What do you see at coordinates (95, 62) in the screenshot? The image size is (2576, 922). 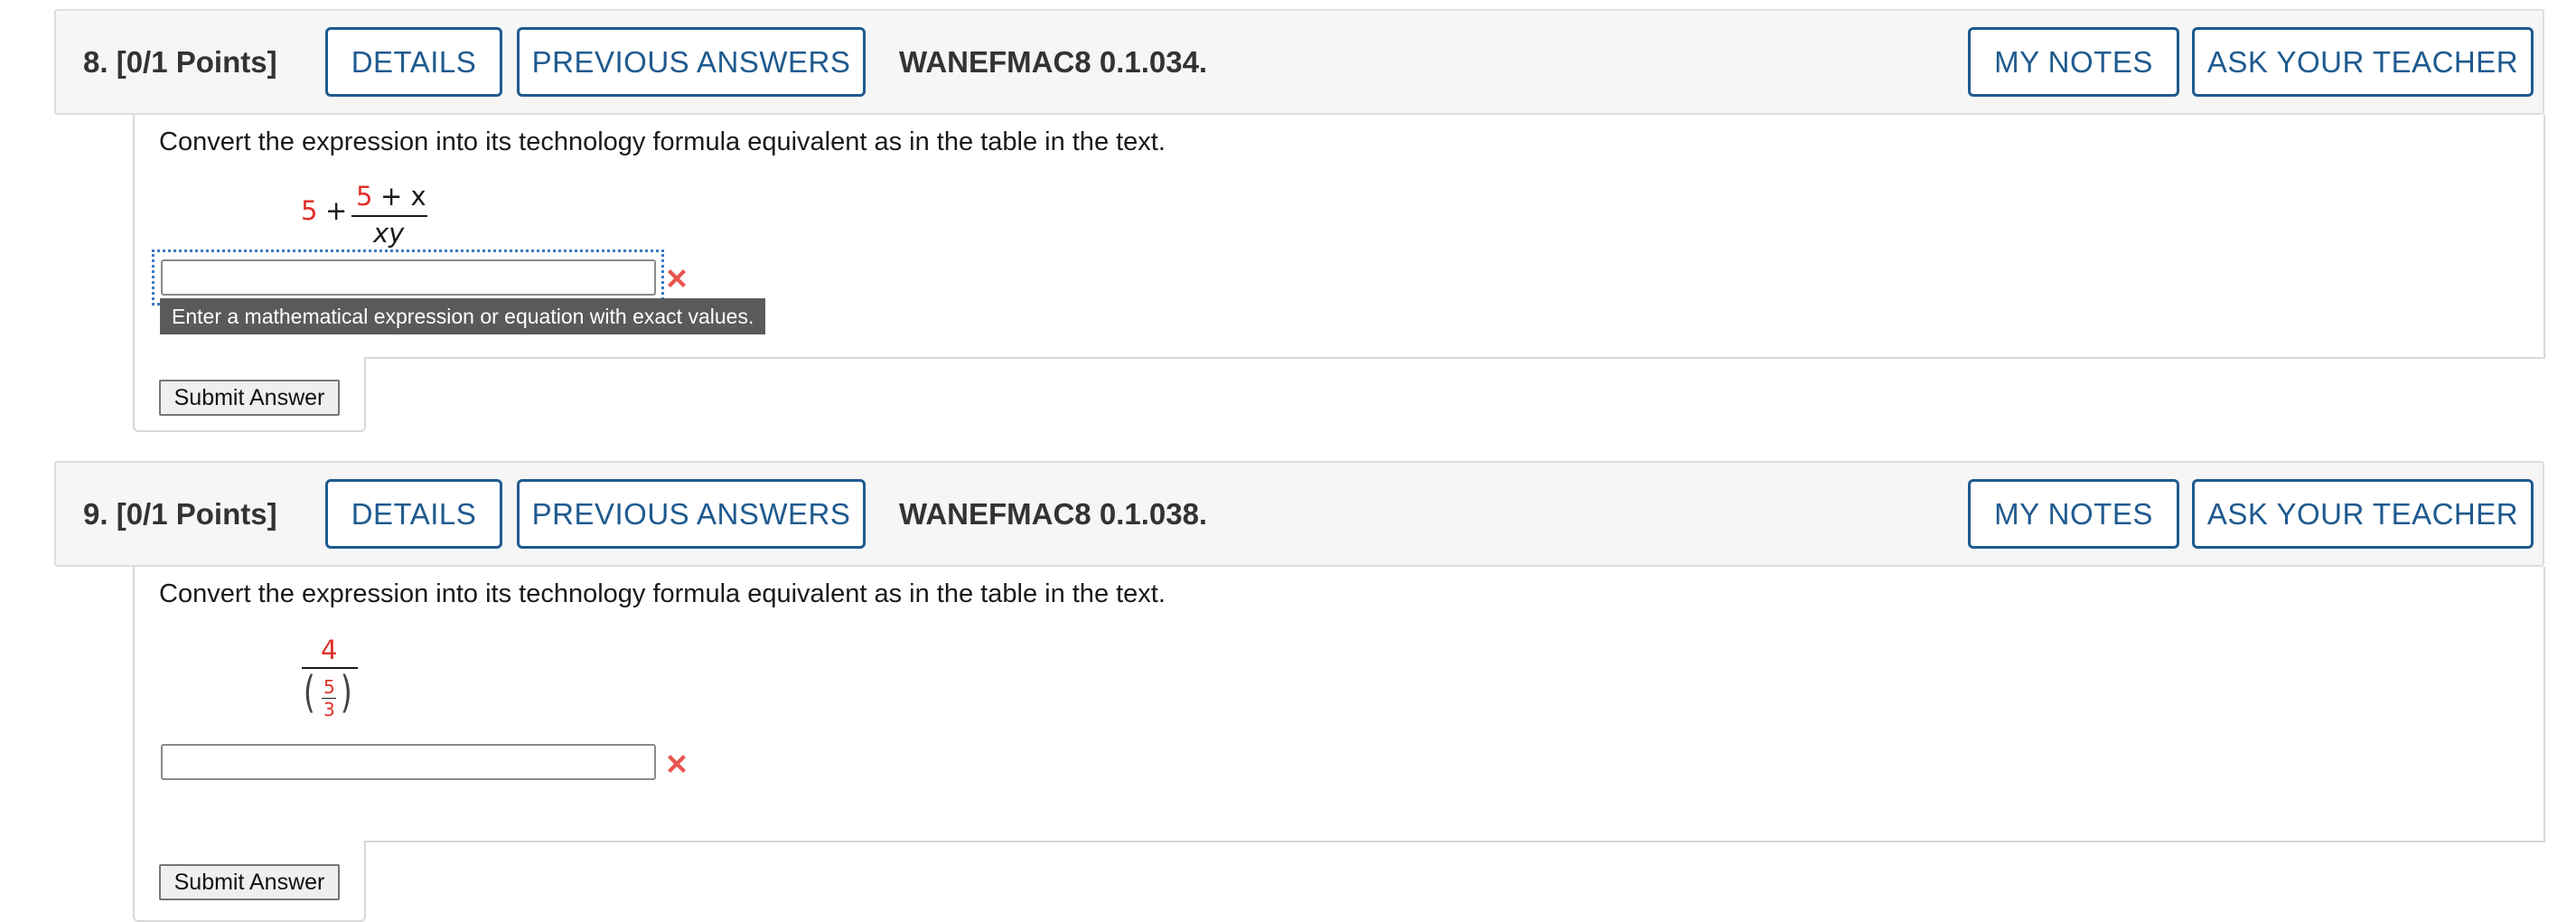 I see `question-number-label: 8.` at bounding box center [95, 62].